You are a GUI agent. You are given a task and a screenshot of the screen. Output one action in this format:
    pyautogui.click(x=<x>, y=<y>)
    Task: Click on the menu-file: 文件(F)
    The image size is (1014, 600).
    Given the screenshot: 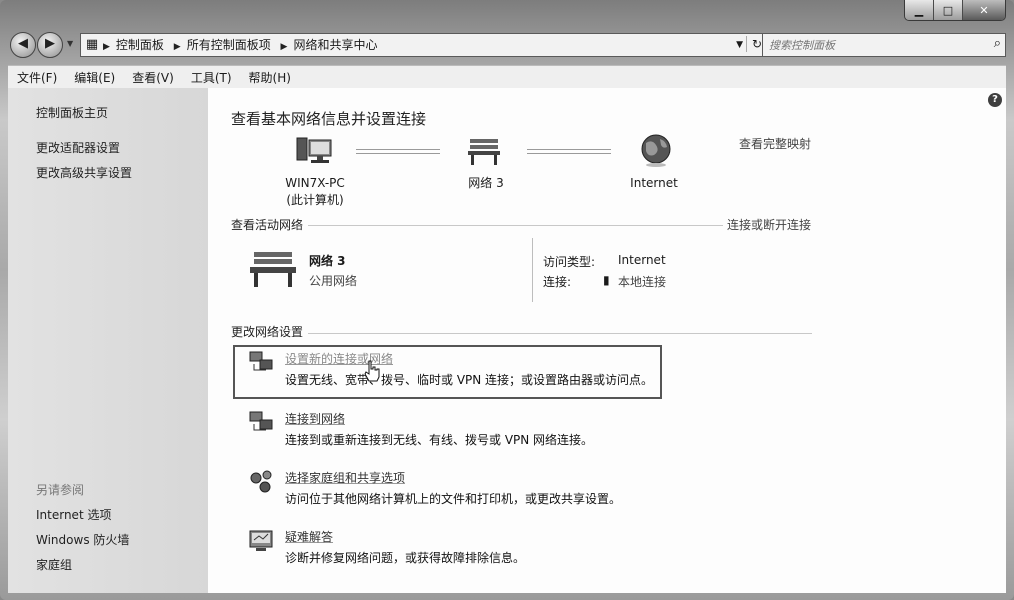 What is the action you would take?
    pyautogui.click(x=36, y=77)
    